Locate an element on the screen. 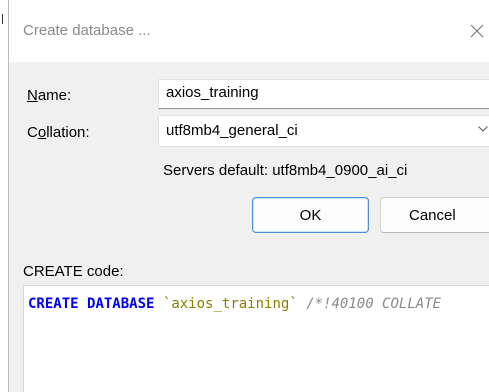  name-input: axios_training is located at coordinates (323, 94).